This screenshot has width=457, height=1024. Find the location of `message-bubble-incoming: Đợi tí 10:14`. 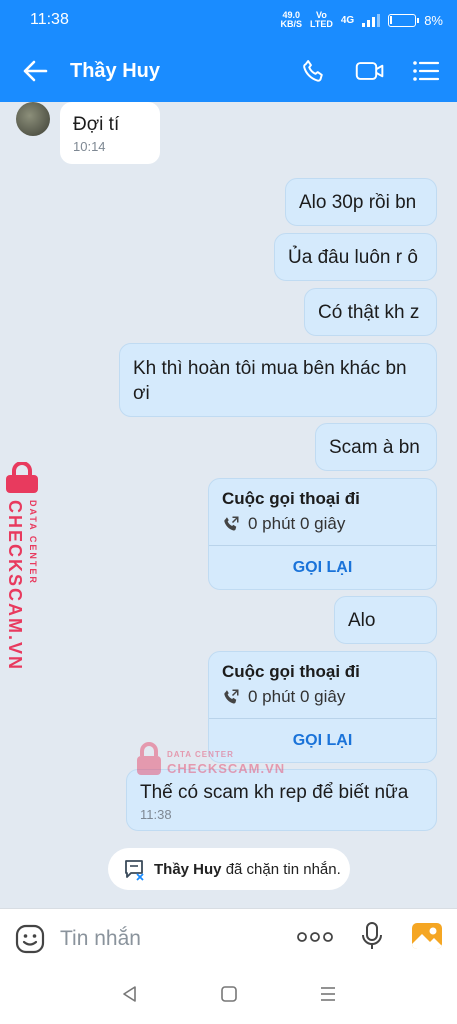

message-bubble-incoming: Đợi tí 10:14 is located at coordinates (110, 133).